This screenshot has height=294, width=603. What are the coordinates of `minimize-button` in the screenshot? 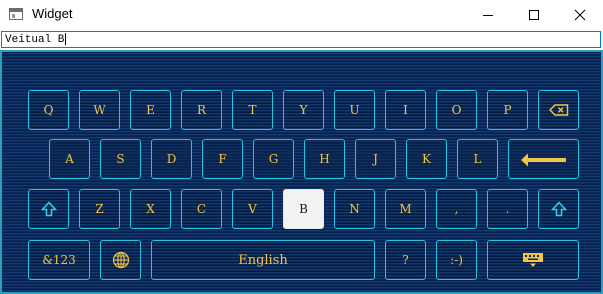 It's located at (488, 15).